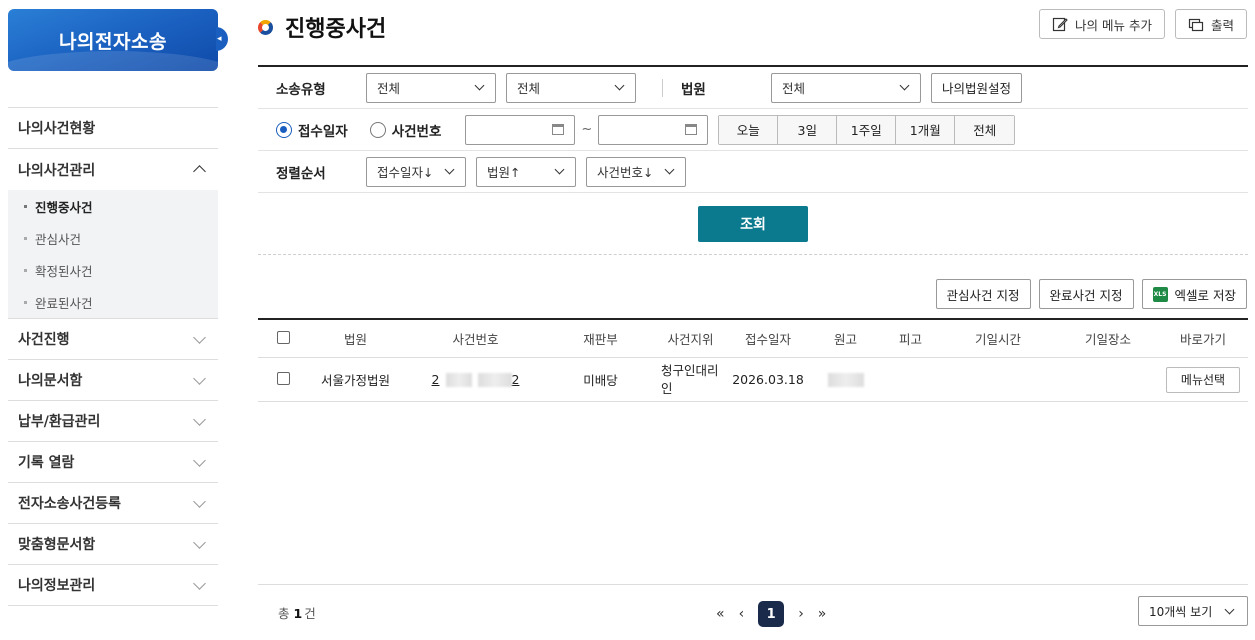  What do you see at coordinates (113, 462) in the screenshot?
I see `sidebar-item-records: 기록 열람` at bounding box center [113, 462].